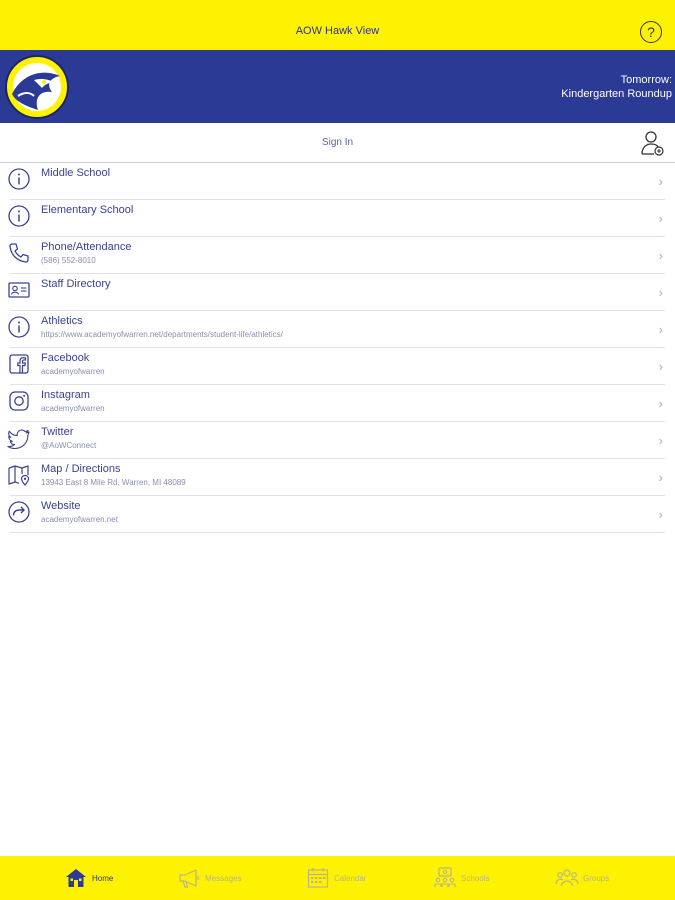  Describe the element at coordinates (86, 247) in the screenshot. I see `list-item-label: Phone/Attendance` at that location.